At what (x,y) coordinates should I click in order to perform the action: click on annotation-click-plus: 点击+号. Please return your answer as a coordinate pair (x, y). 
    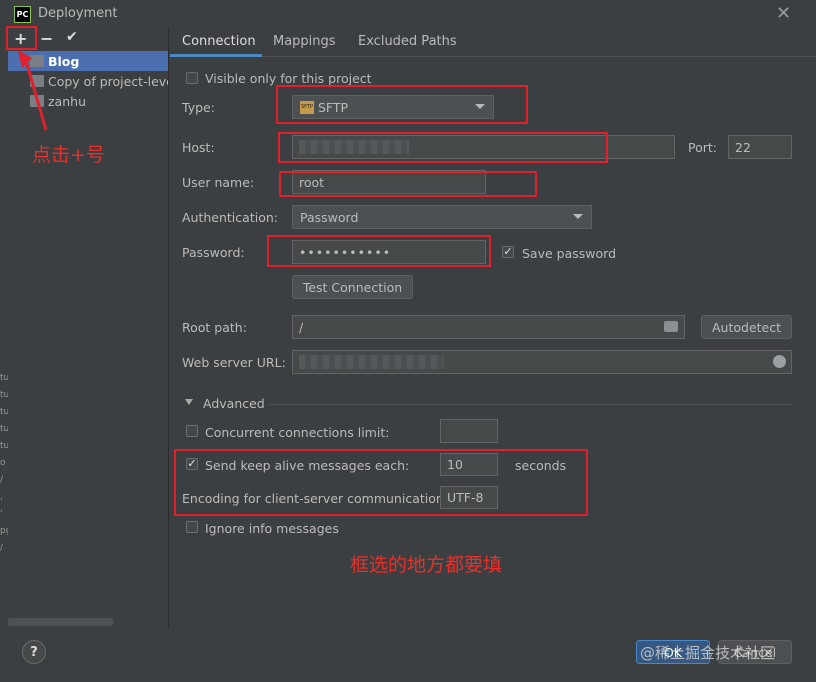
    Looking at the image, I should click on (68, 155).